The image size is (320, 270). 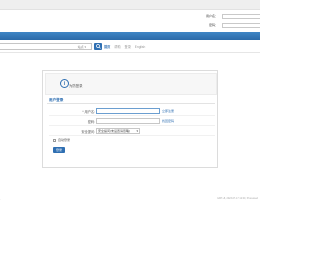 I want to click on security-question-value: 安全提问(未设置请忽略), so click(x=114, y=131).